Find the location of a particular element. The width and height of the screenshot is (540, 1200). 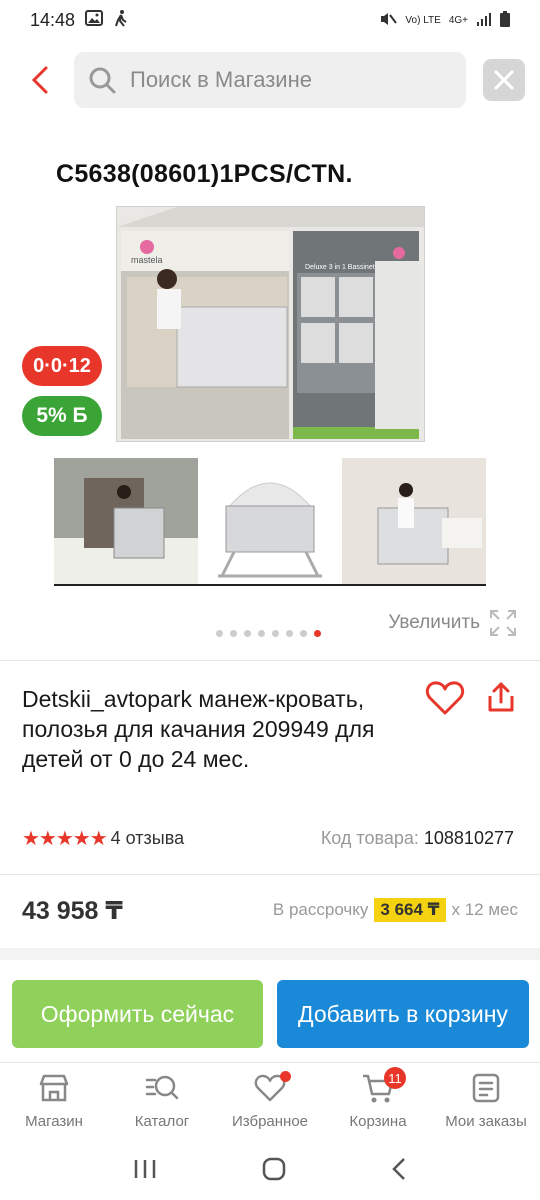

heart-icon is located at coordinates (445, 698).